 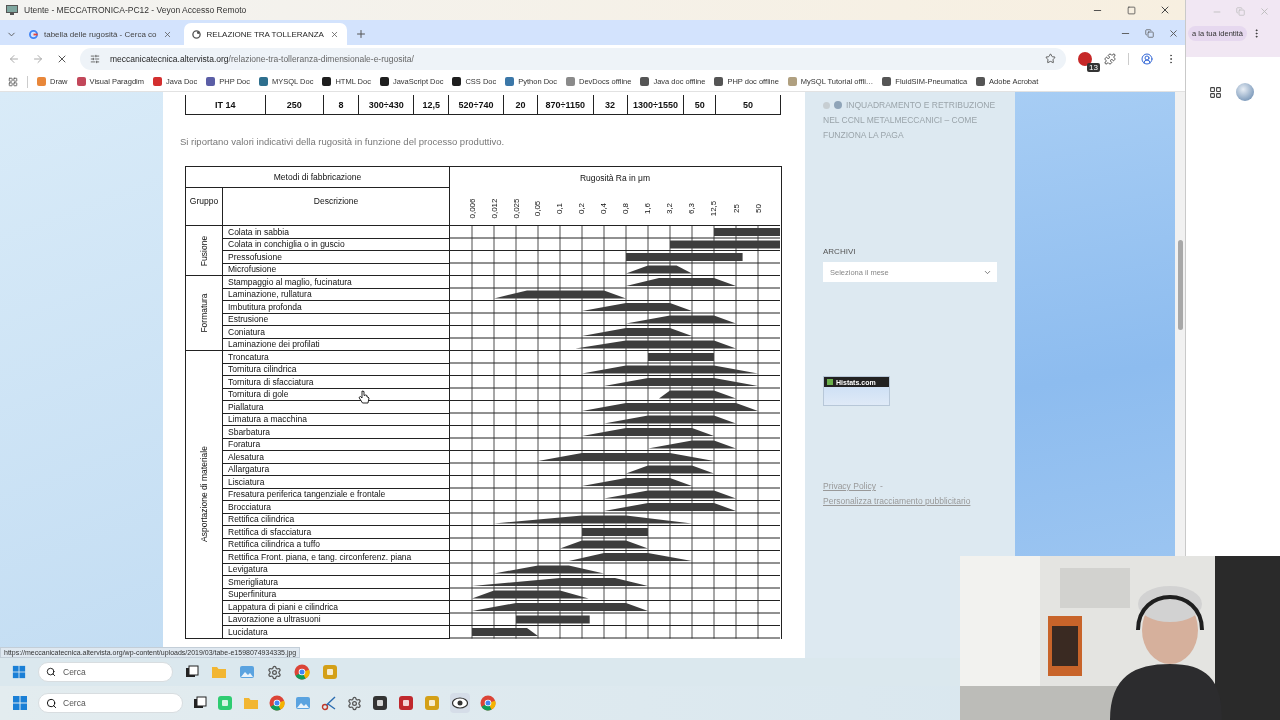 I want to click on table-cell: Limatura a macchina, so click(x=336, y=419).